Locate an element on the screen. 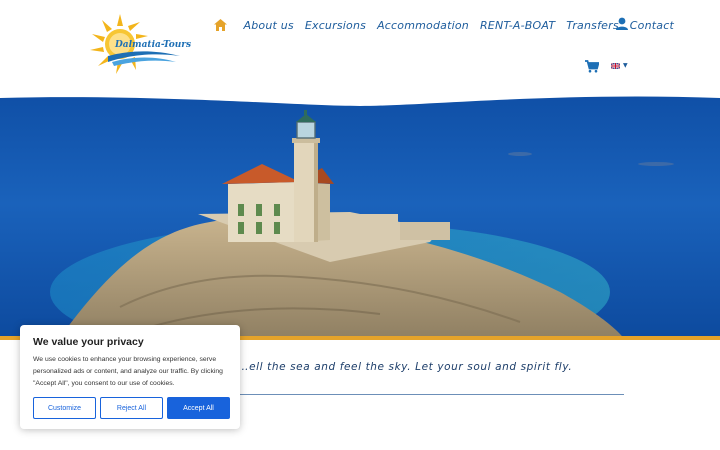 This screenshot has width=720, height=450. logo-text: Dalmatia-Tours is located at coordinates (153, 45).